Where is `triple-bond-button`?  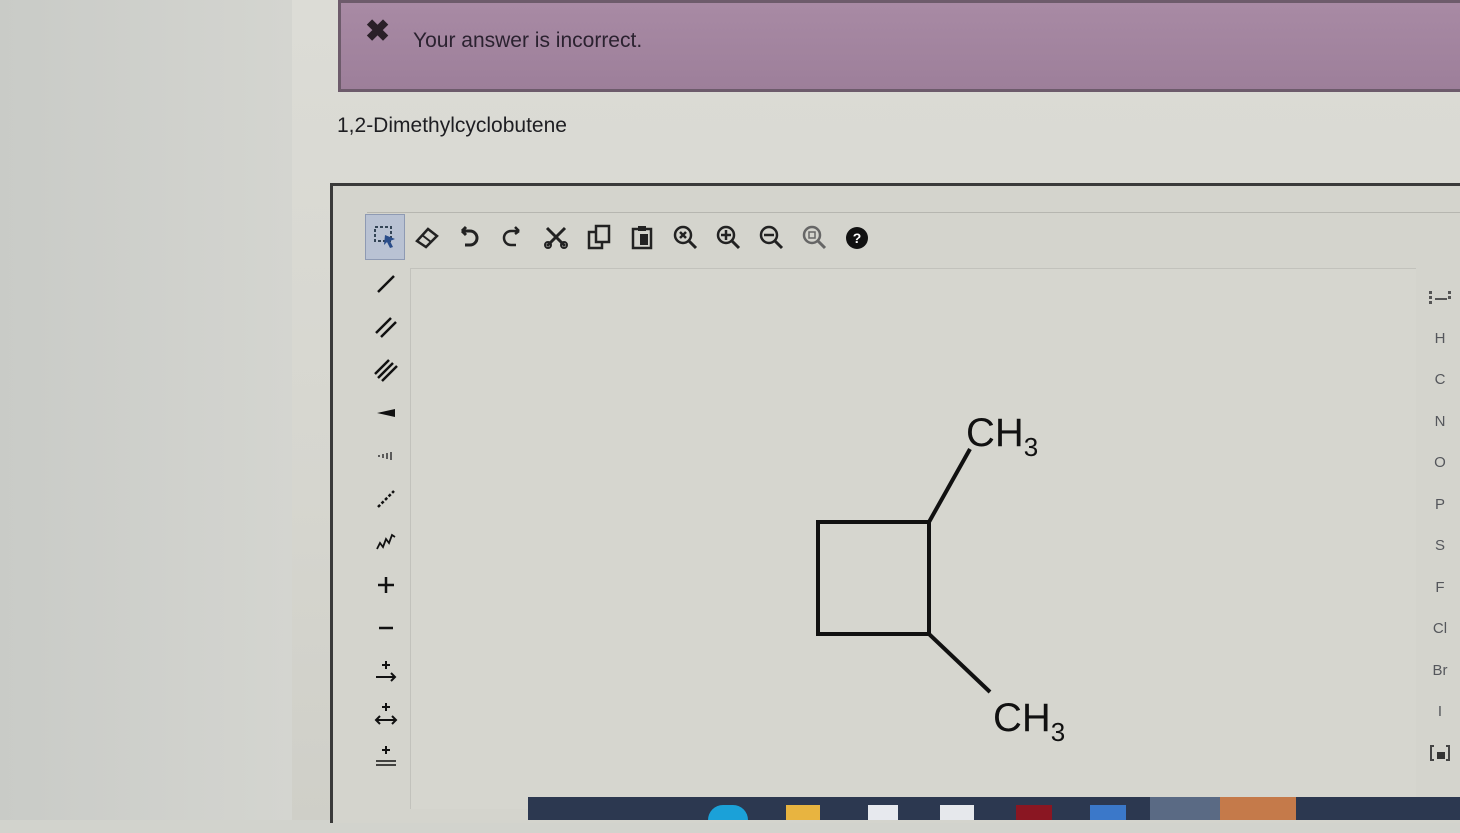
triple-bond-button is located at coordinates (386, 369).